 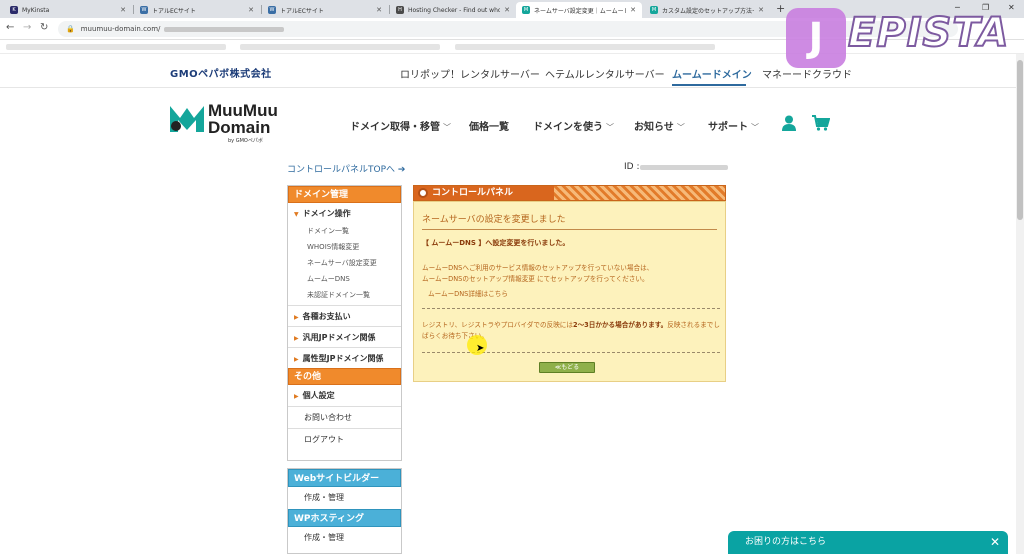 I want to click on help-widget-label: お困りの方はこちら, so click(x=786, y=542).